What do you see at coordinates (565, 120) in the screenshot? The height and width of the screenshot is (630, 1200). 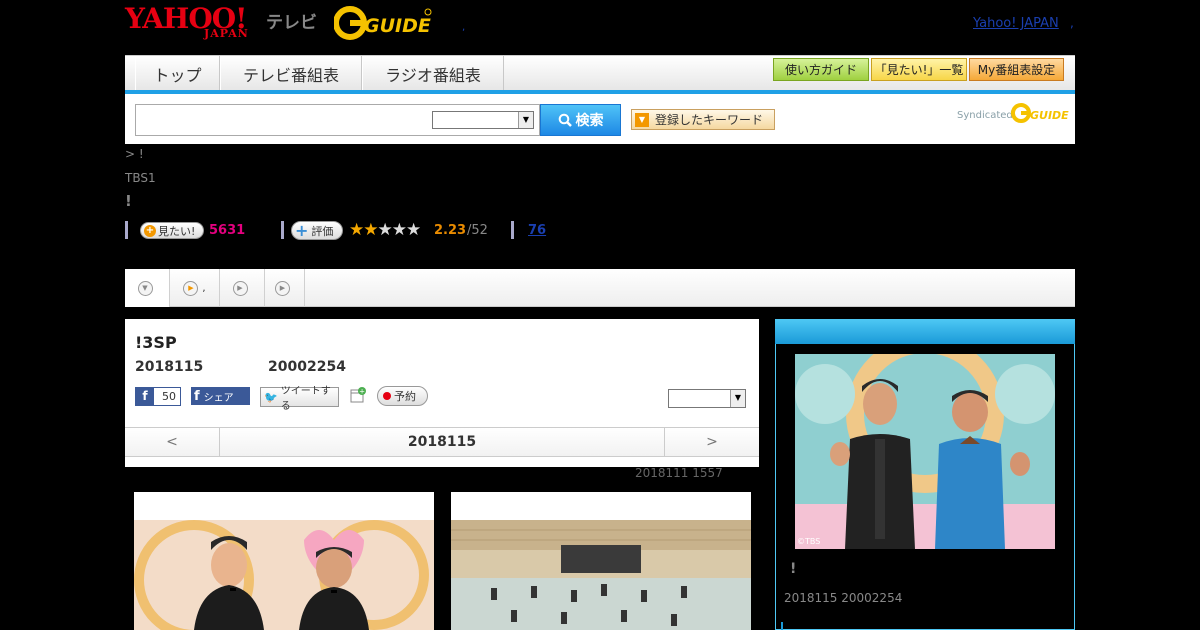 I see `search-icon` at bounding box center [565, 120].